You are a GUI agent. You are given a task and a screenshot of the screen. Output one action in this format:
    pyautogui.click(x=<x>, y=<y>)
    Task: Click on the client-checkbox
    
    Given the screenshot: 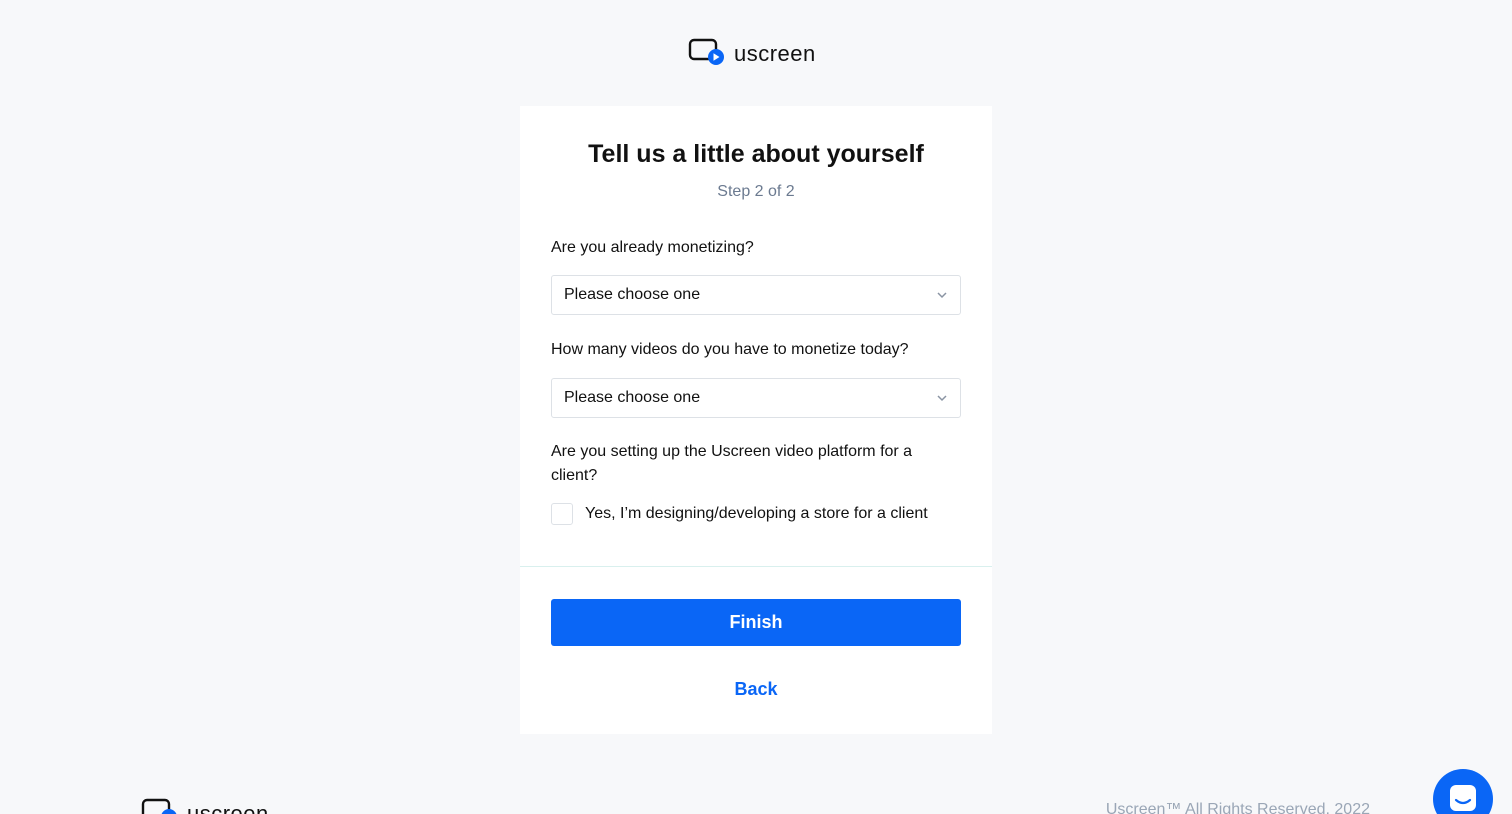 What is the action you would take?
    pyautogui.click(x=562, y=514)
    